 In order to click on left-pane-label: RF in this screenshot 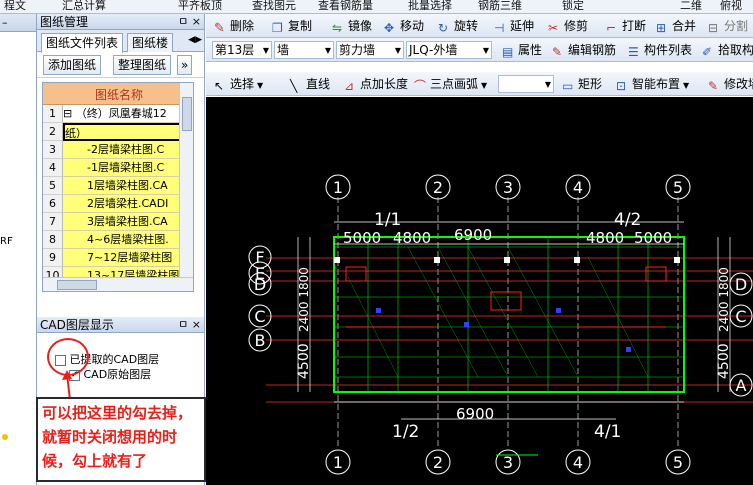, I will do `click(6, 241)`.